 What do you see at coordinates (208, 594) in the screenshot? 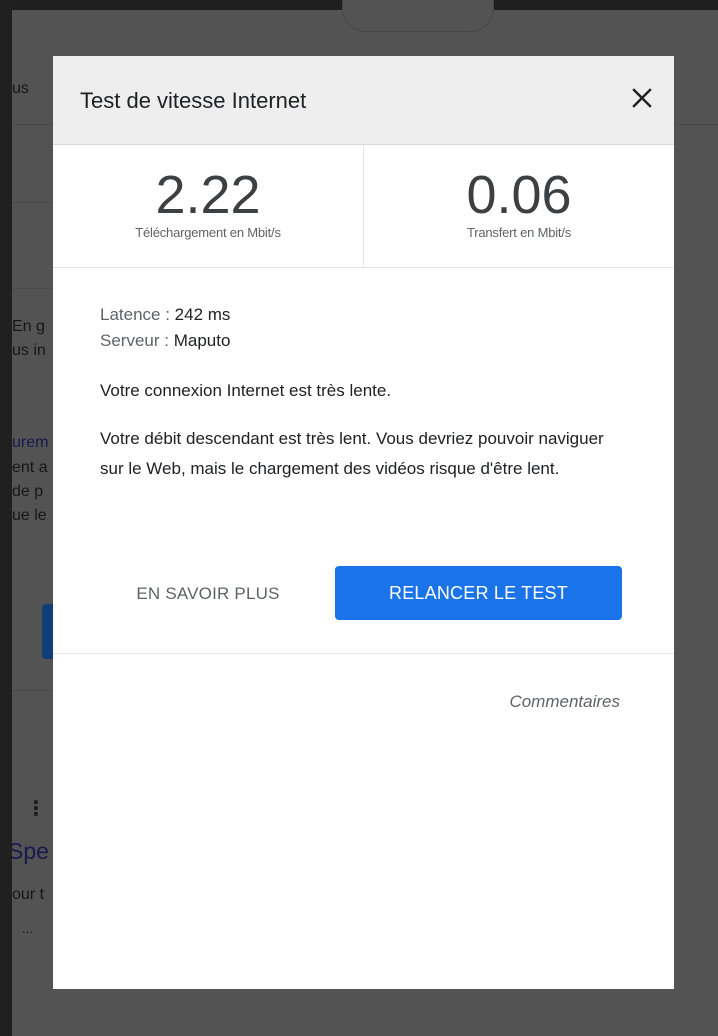
I see `learn-more-button: EN SAVOIR PLUS` at bounding box center [208, 594].